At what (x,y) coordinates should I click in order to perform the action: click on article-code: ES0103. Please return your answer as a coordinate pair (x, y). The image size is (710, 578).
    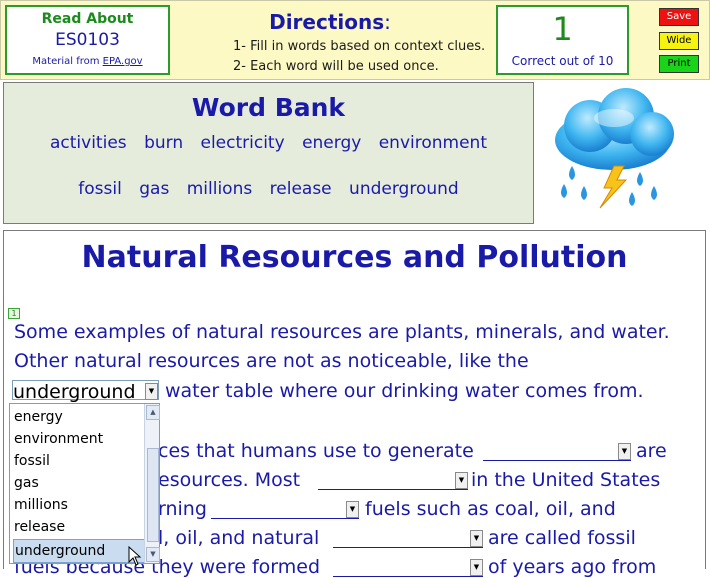
    Looking at the image, I should click on (87, 40).